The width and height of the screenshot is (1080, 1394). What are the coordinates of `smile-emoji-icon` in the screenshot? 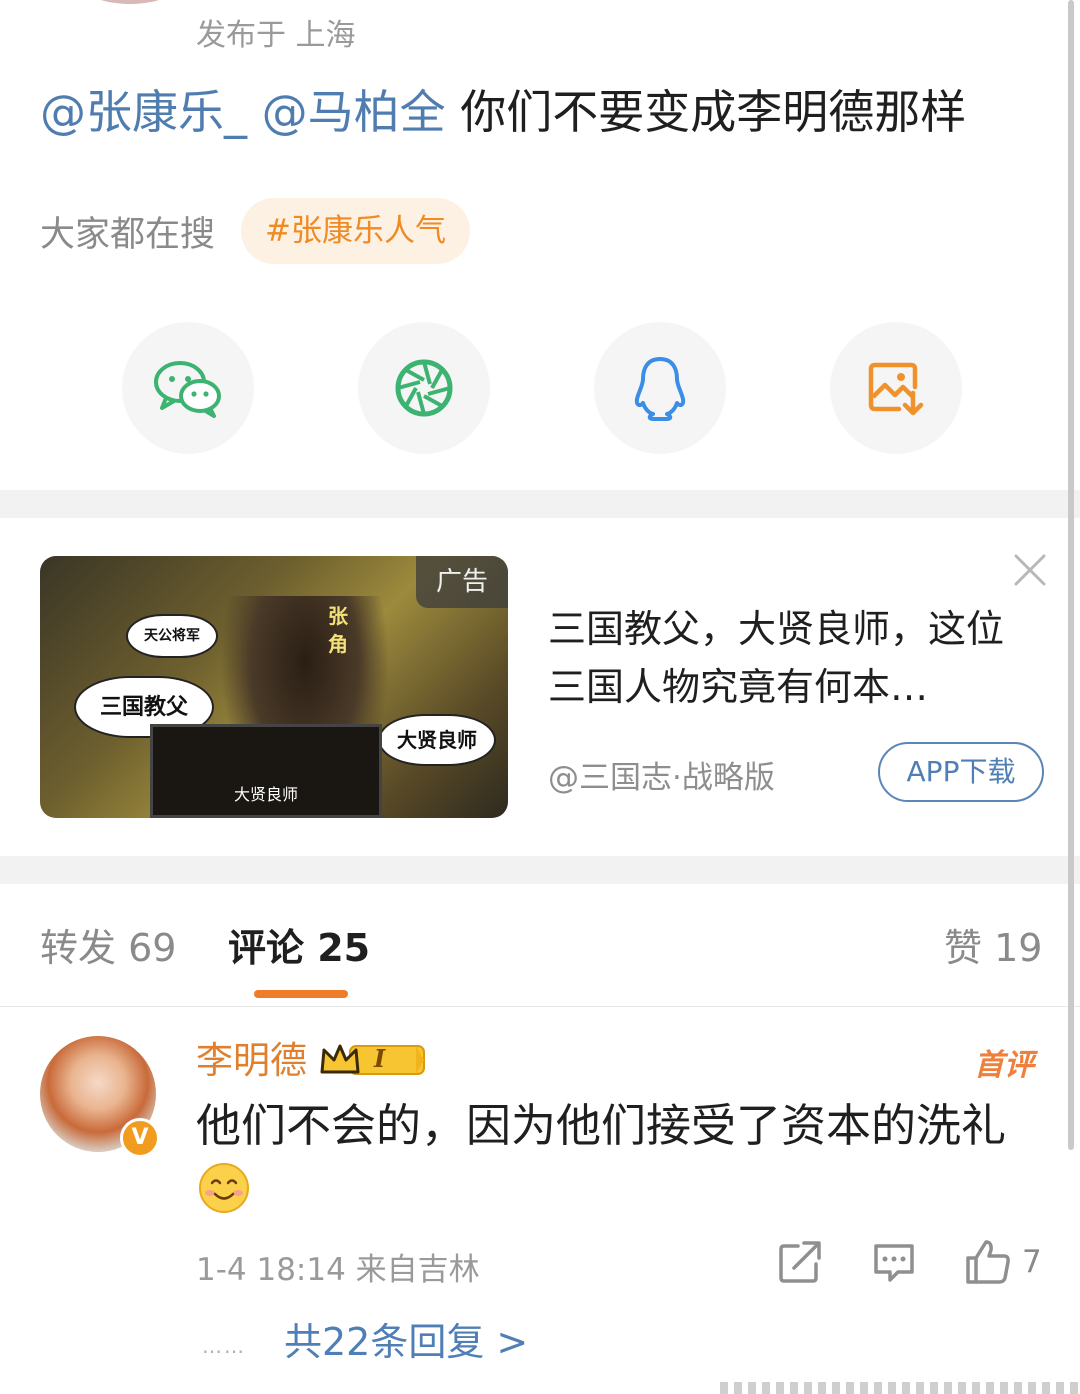 It's located at (224, 1188).